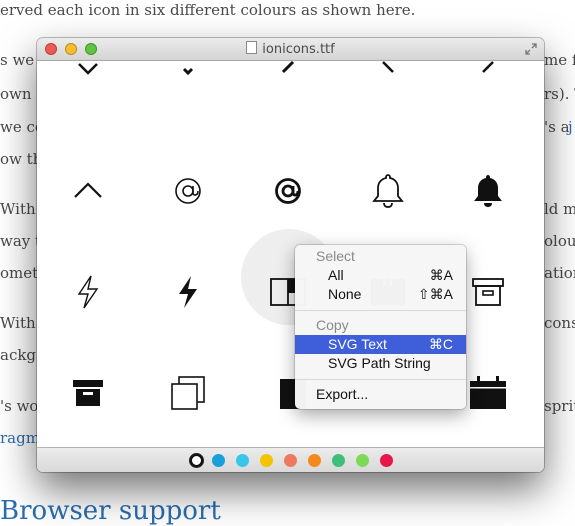 Image resolution: width=575 pixels, height=526 pixels. I want to click on title-bar: ionicons.ttf, so click(290, 49).